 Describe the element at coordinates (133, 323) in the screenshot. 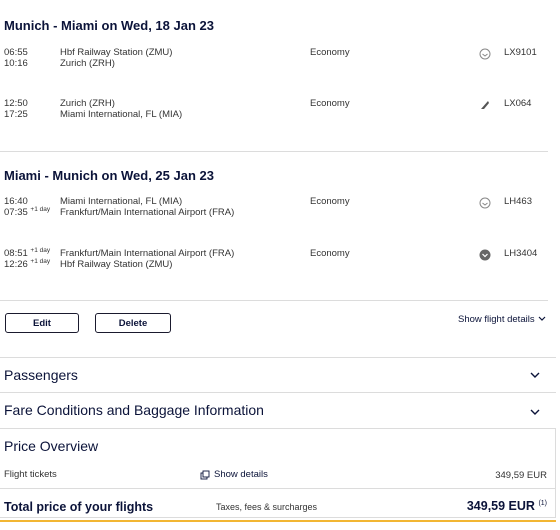

I see `delete-button: Delete` at that location.